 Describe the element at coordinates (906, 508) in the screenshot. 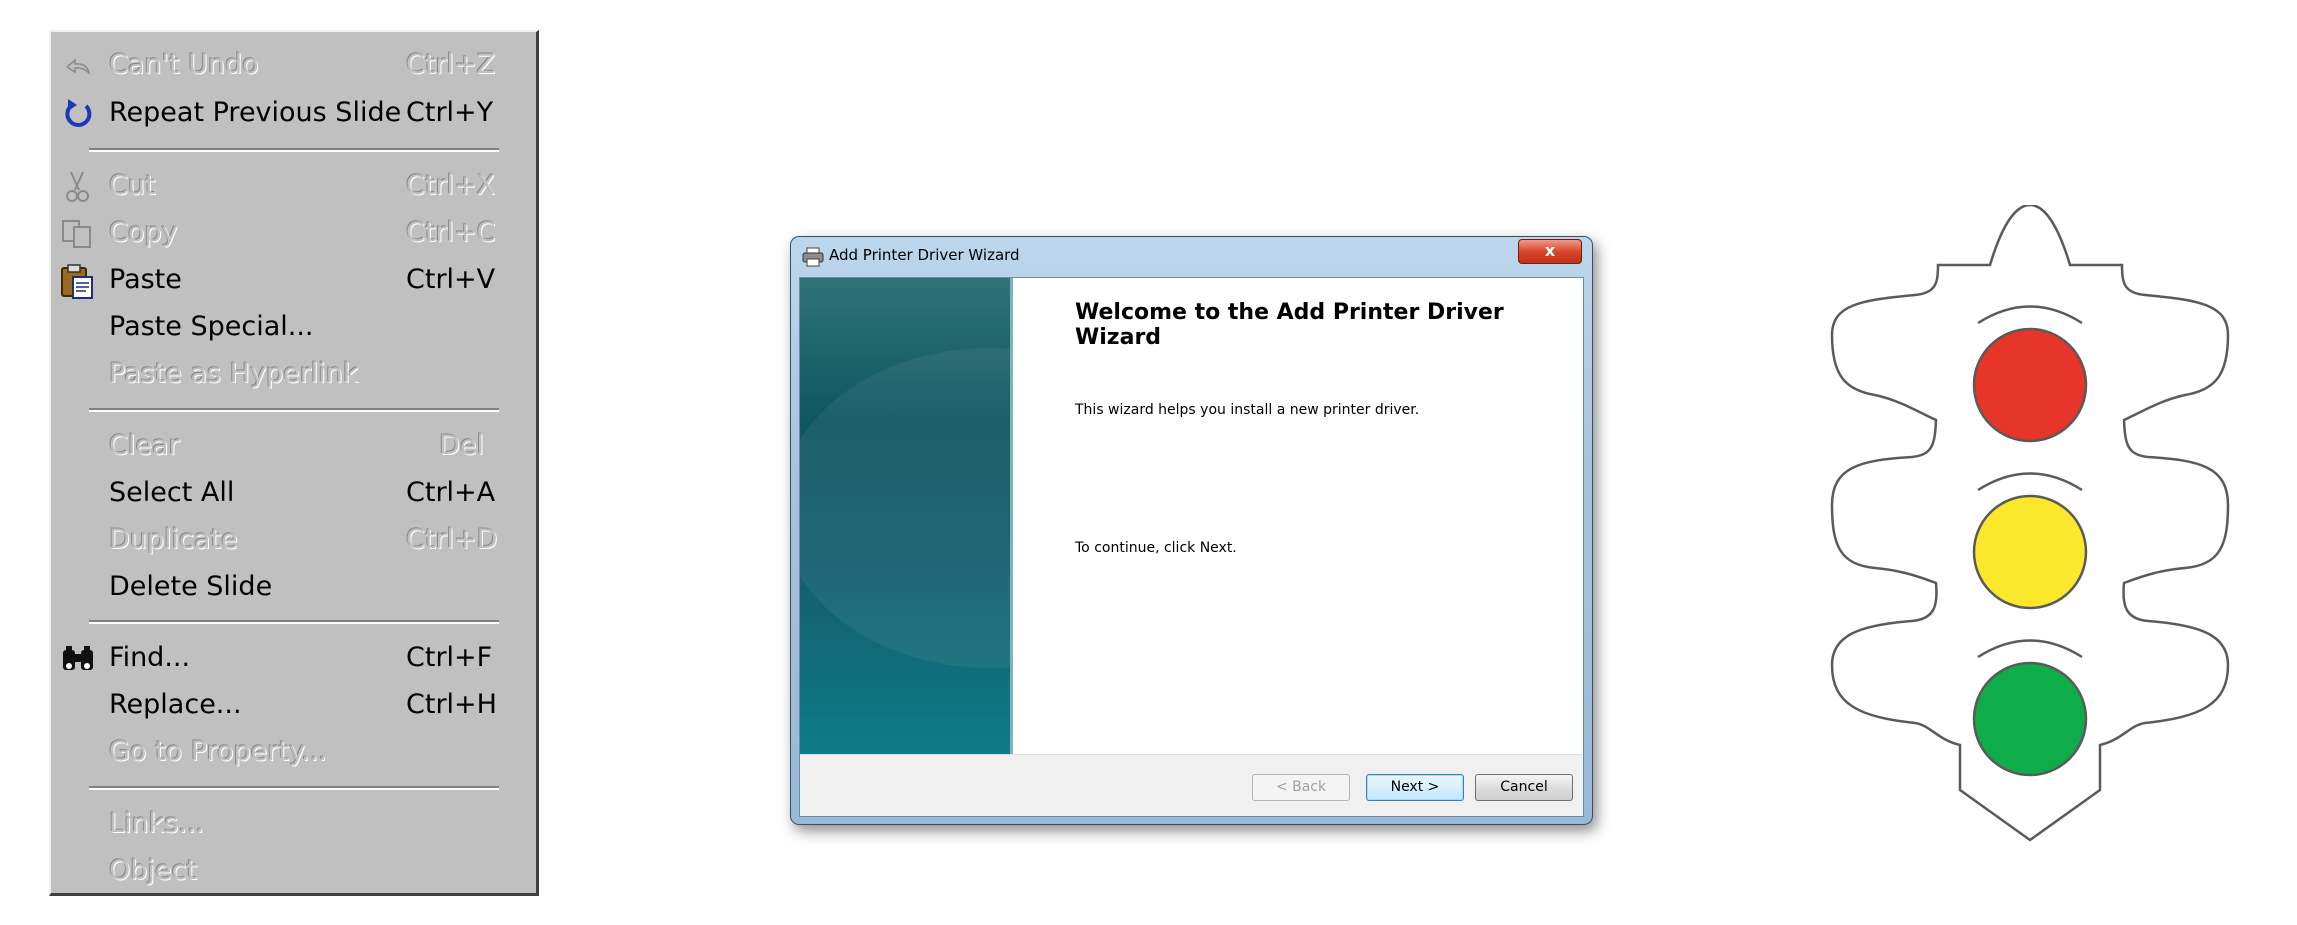

I see `banner-swoosh` at that location.